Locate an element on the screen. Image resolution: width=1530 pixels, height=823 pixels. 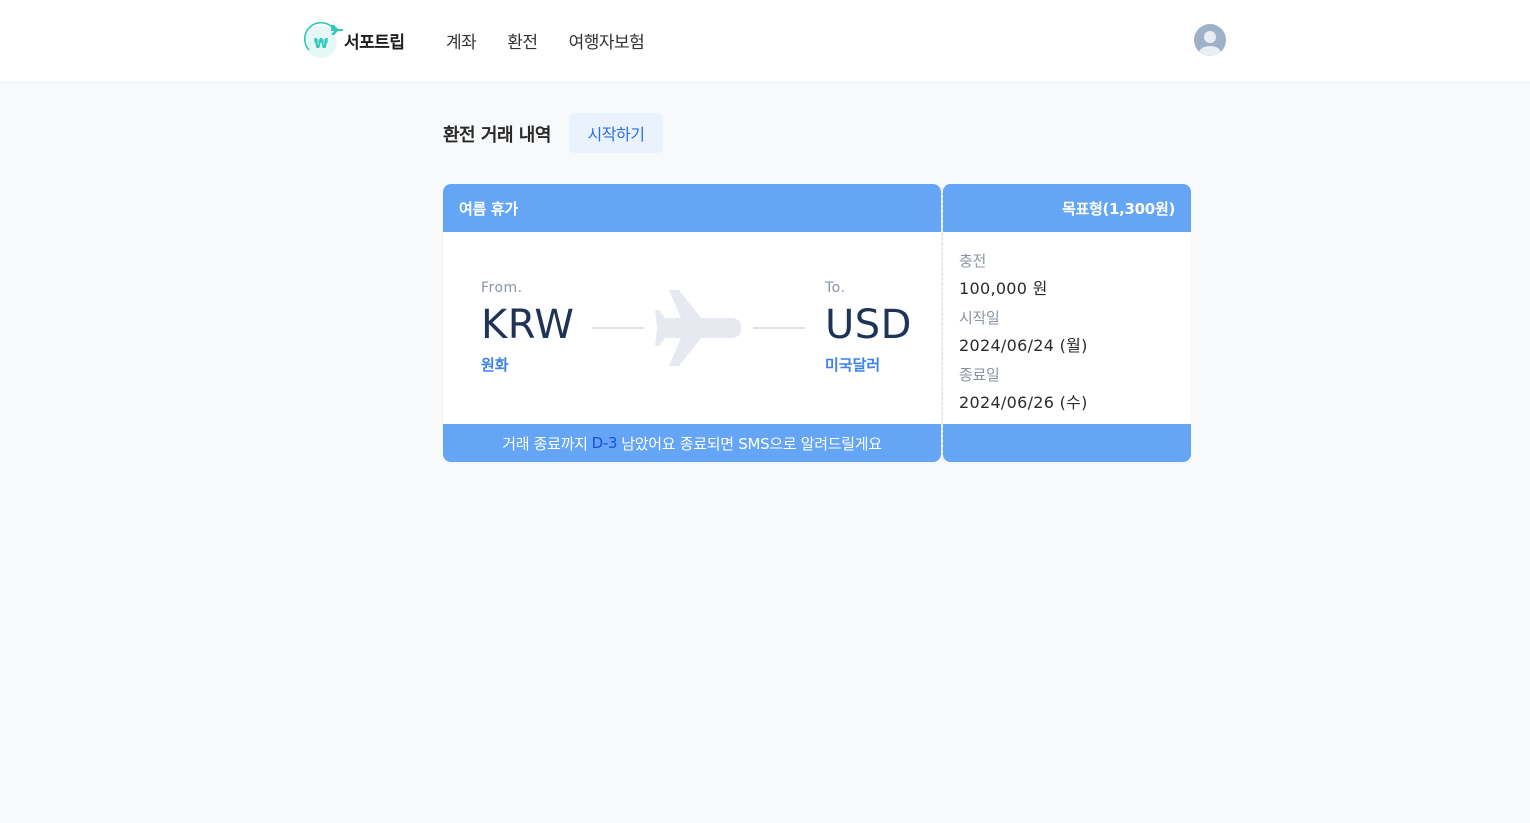
logo: ₩ 서포트립 is located at coordinates (354, 40).